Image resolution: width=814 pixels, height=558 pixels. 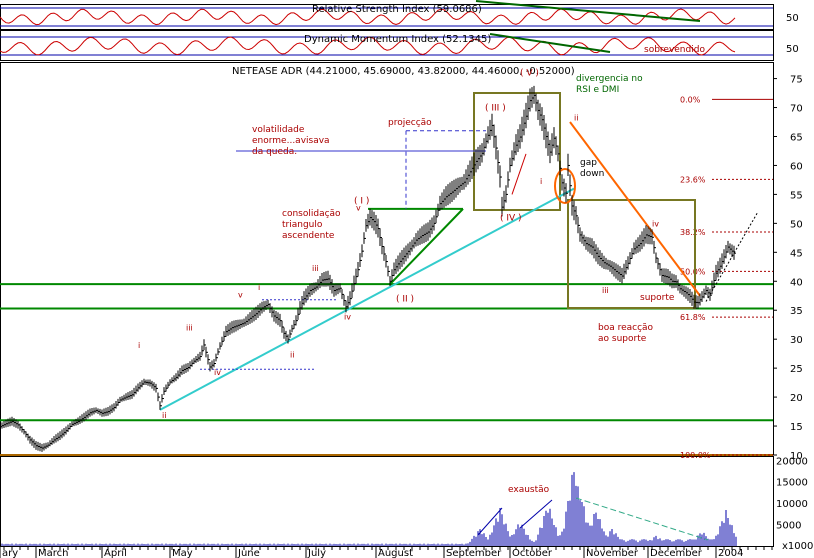 I want to click on rsi-tick: 50, so click(x=792, y=18).